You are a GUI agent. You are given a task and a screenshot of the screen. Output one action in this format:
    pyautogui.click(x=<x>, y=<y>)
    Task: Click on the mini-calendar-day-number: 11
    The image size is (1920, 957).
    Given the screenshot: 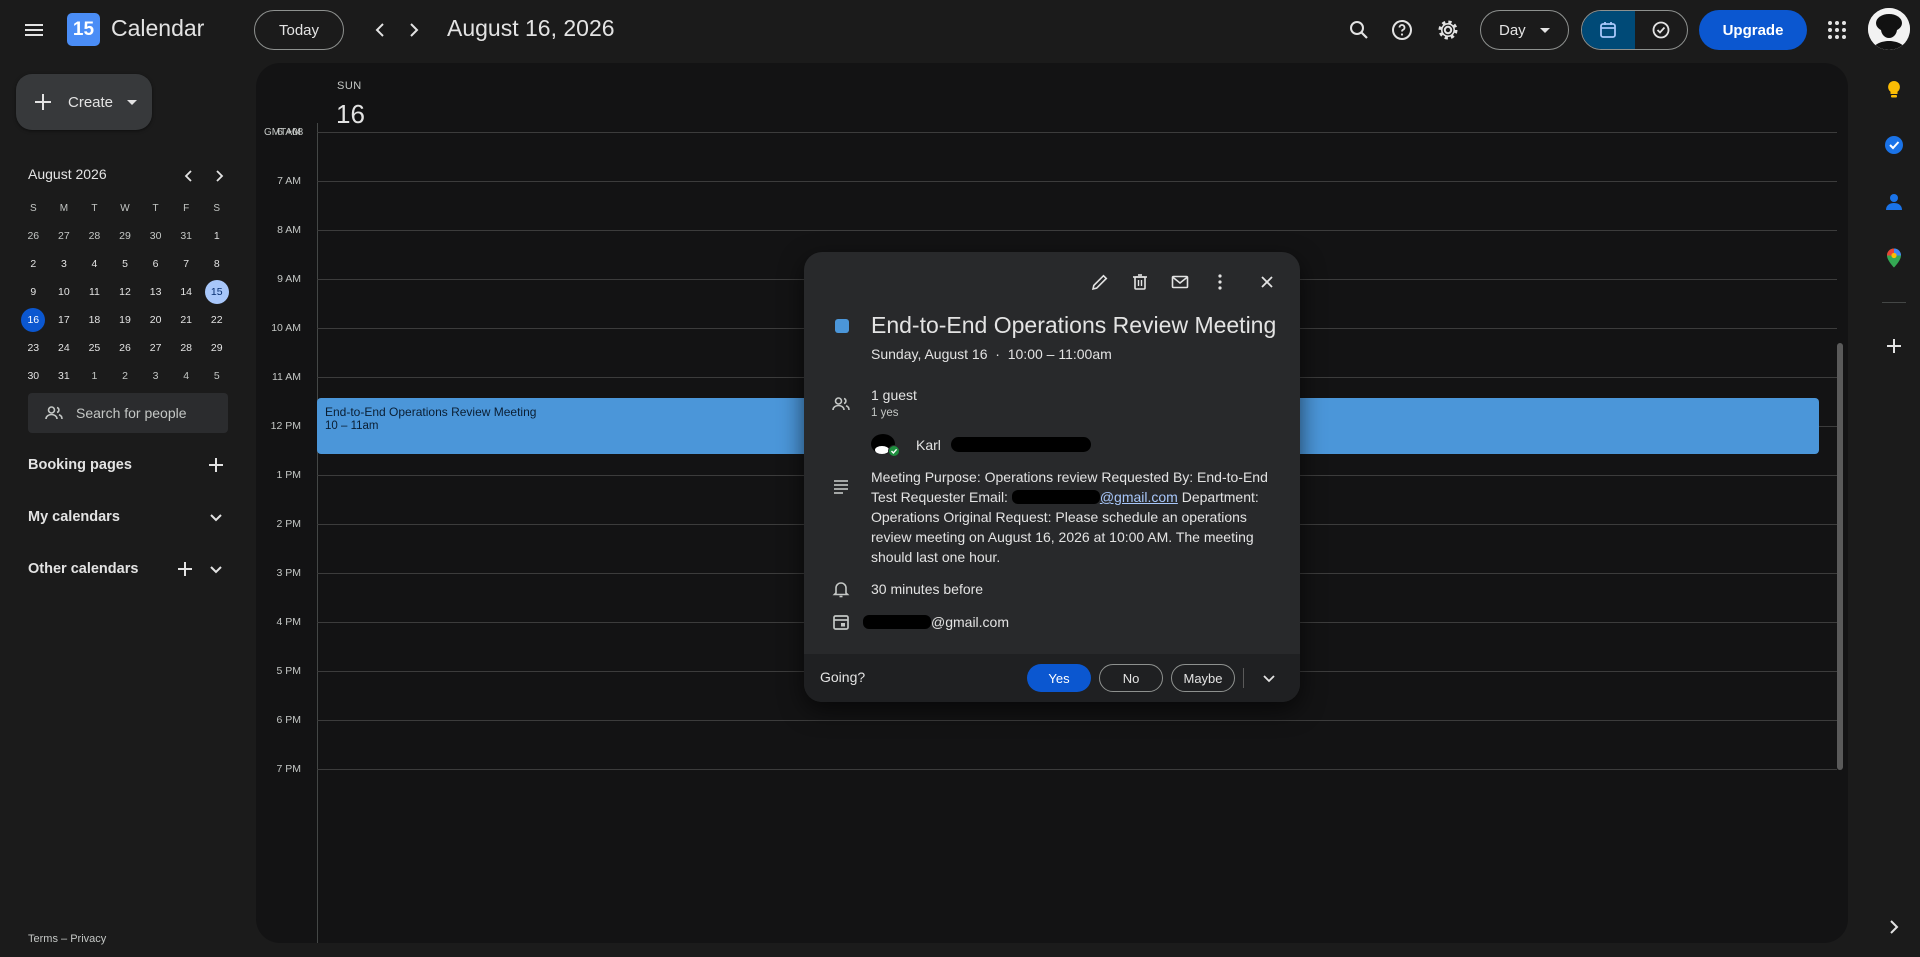 What is the action you would take?
    pyautogui.click(x=94, y=292)
    